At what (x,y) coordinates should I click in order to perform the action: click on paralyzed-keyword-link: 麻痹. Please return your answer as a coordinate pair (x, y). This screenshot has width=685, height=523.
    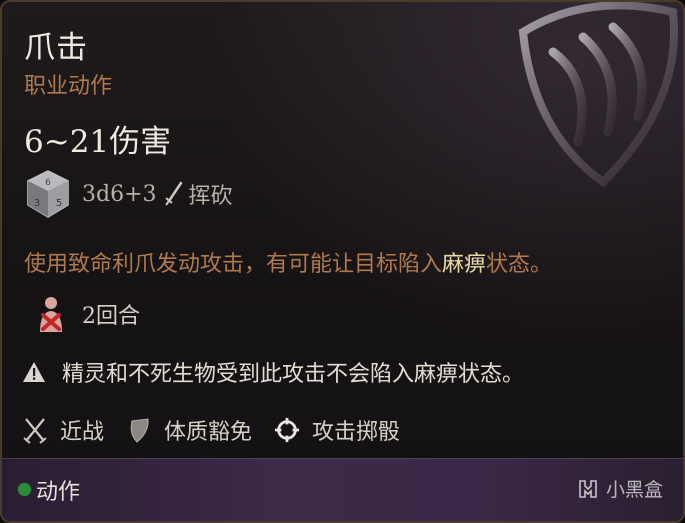
    Looking at the image, I should click on (464, 264).